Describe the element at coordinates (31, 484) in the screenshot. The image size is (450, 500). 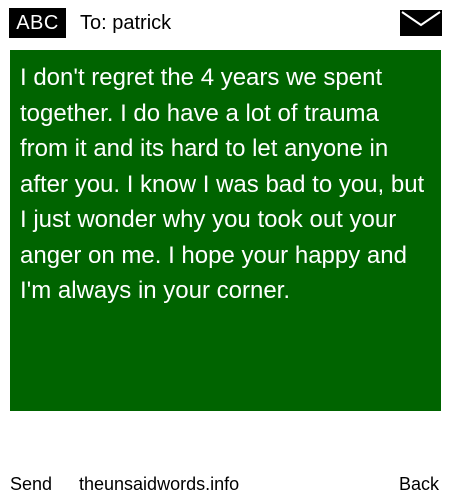
I see `send-button: Send` at that location.